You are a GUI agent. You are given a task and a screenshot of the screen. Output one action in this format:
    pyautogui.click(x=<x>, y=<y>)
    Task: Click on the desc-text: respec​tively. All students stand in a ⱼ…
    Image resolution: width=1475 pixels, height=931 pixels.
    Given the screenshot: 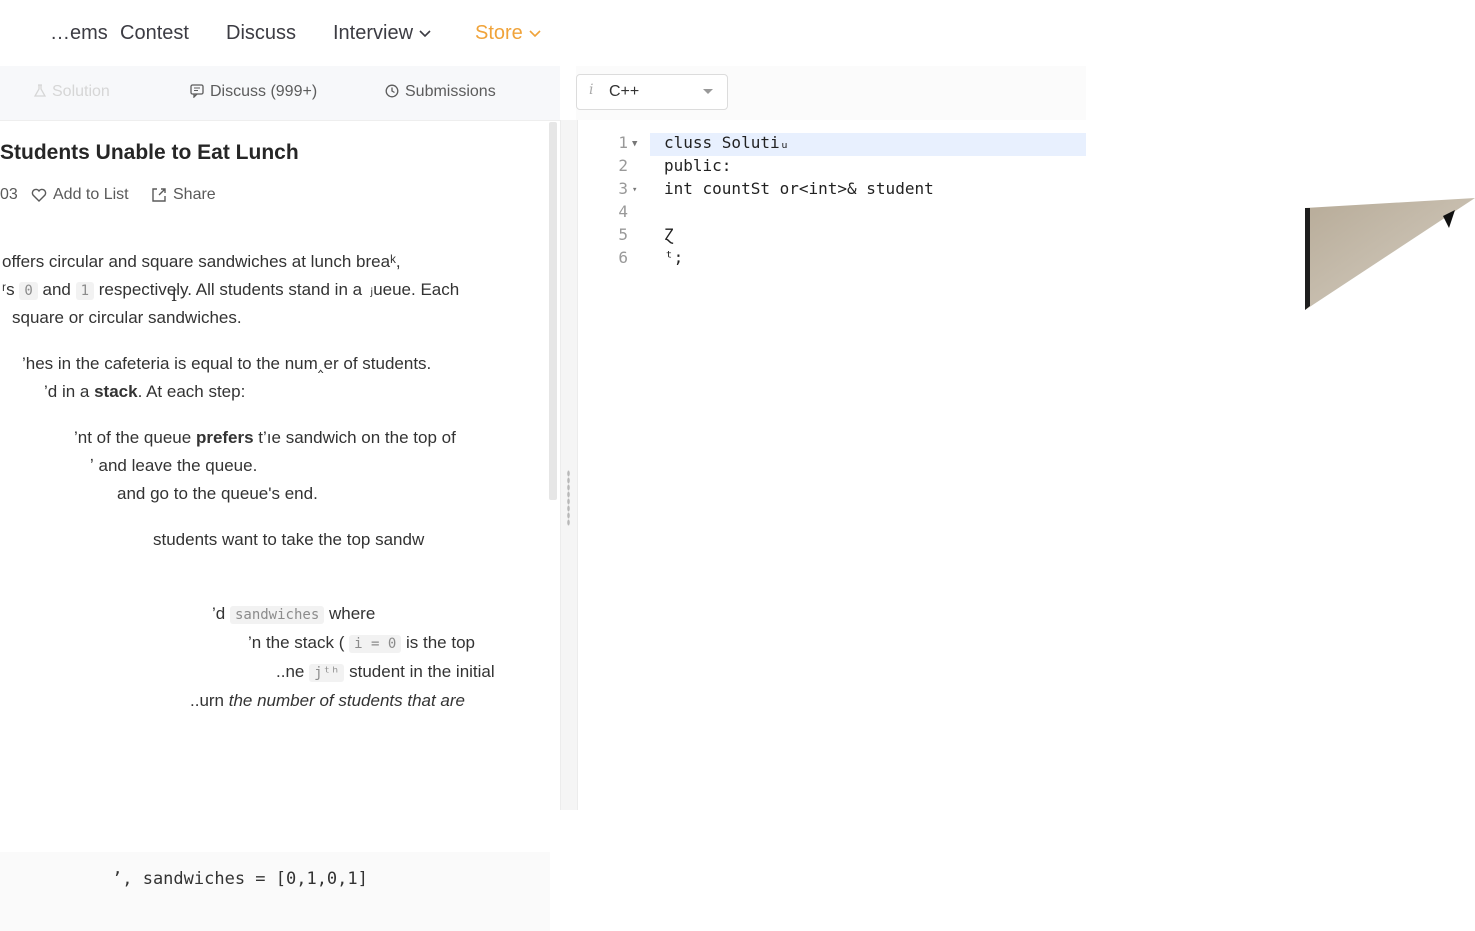 What is the action you would take?
    pyautogui.click(x=279, y=289)
    